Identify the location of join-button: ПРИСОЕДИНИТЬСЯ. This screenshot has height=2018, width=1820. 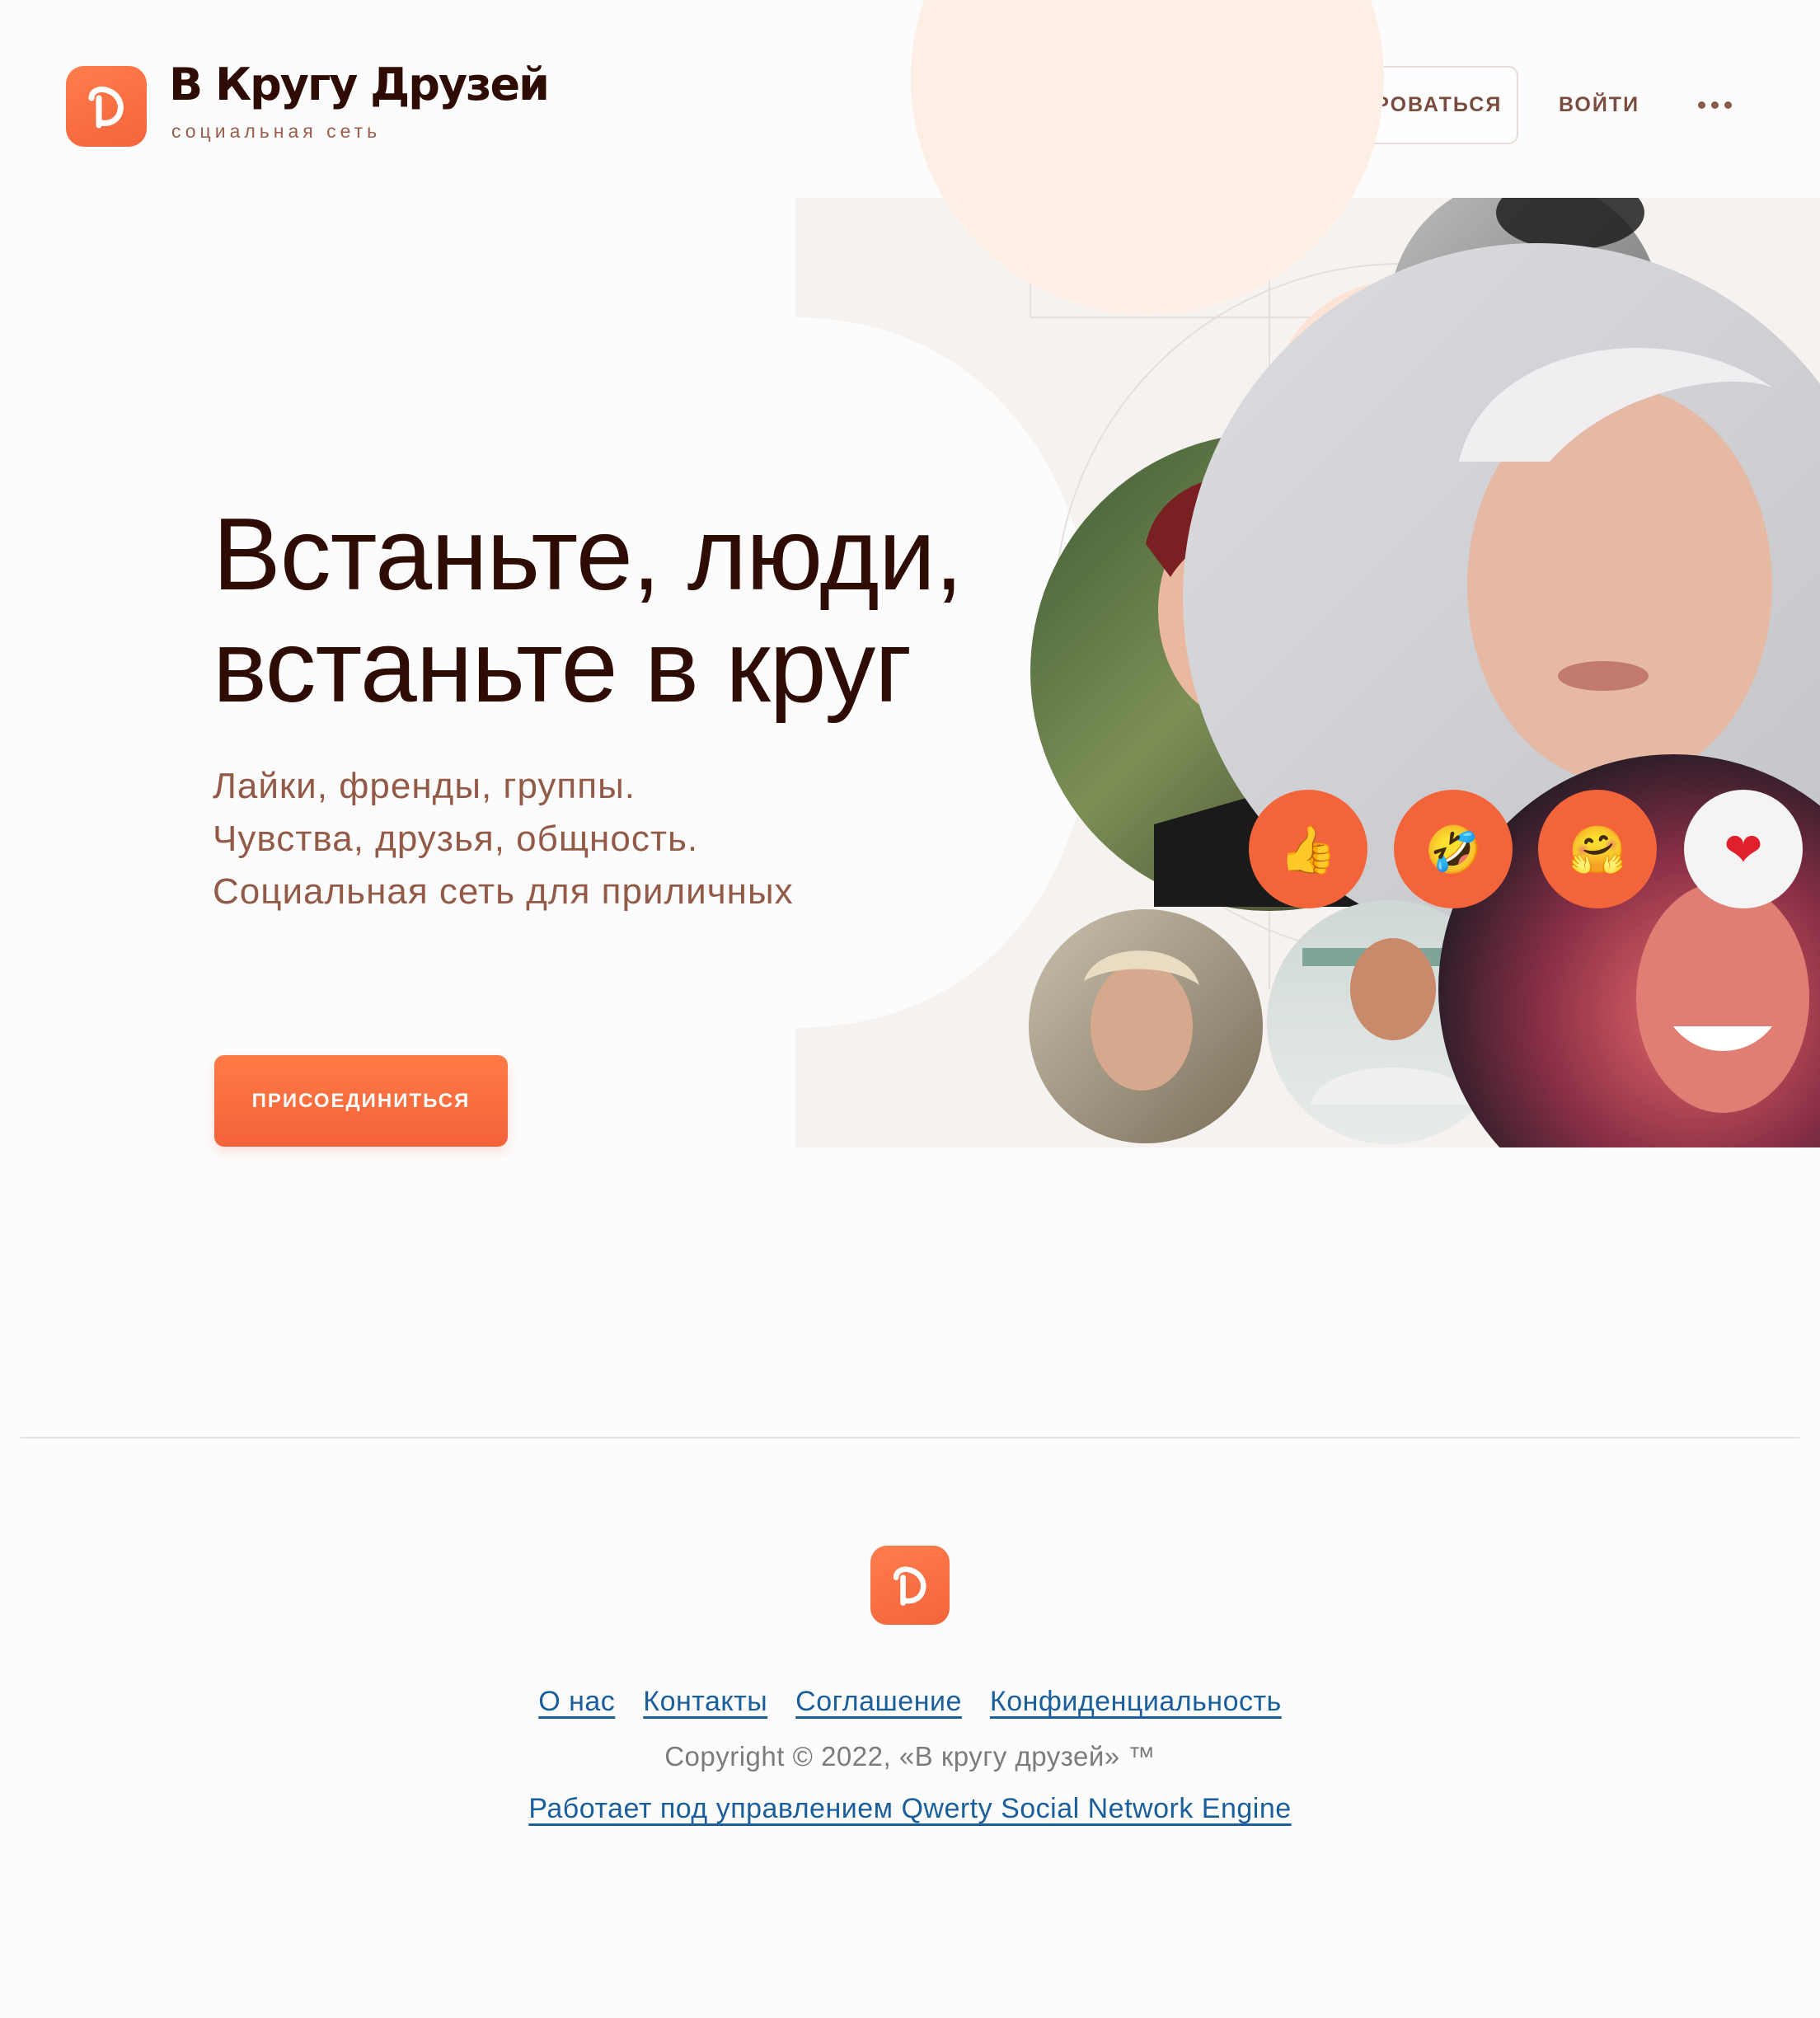
(361, 1101).